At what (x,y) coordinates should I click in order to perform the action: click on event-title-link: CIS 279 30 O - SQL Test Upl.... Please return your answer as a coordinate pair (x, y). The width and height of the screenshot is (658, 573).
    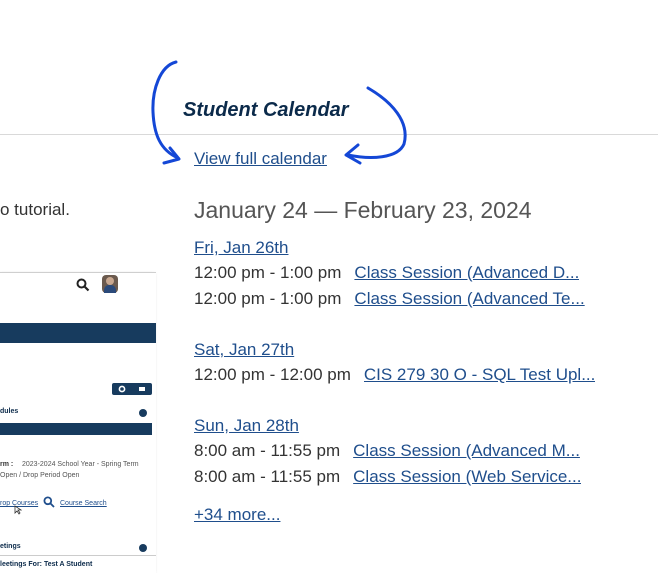
    Looking at the image, I should click on (480, 375).